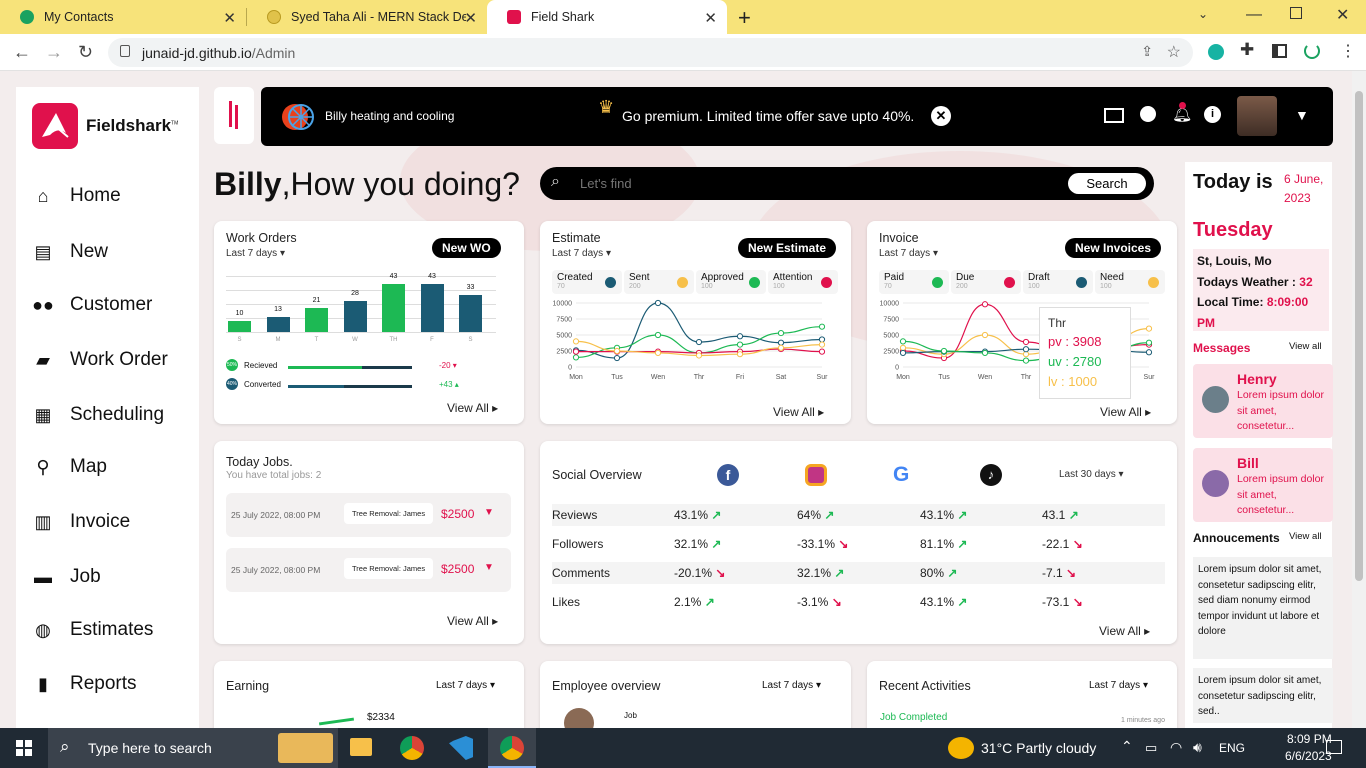 The height and width of the screenshot is (768, 1366). What do you see at coordinates (1232, 748) in the screenshot?
I see `language-indicator: ENG` at bounding box center [1232, 748].